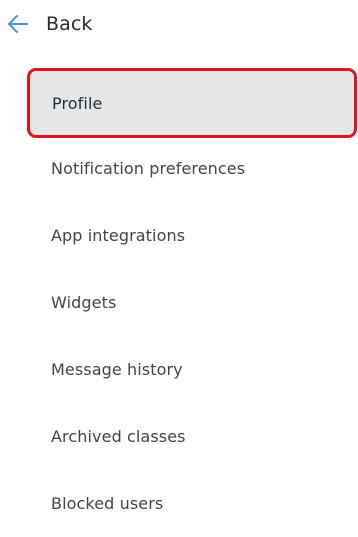 This screenshot has width=358, height=537. I want to click on menu-item-app-integrations: App integrations, so click(192, 235).